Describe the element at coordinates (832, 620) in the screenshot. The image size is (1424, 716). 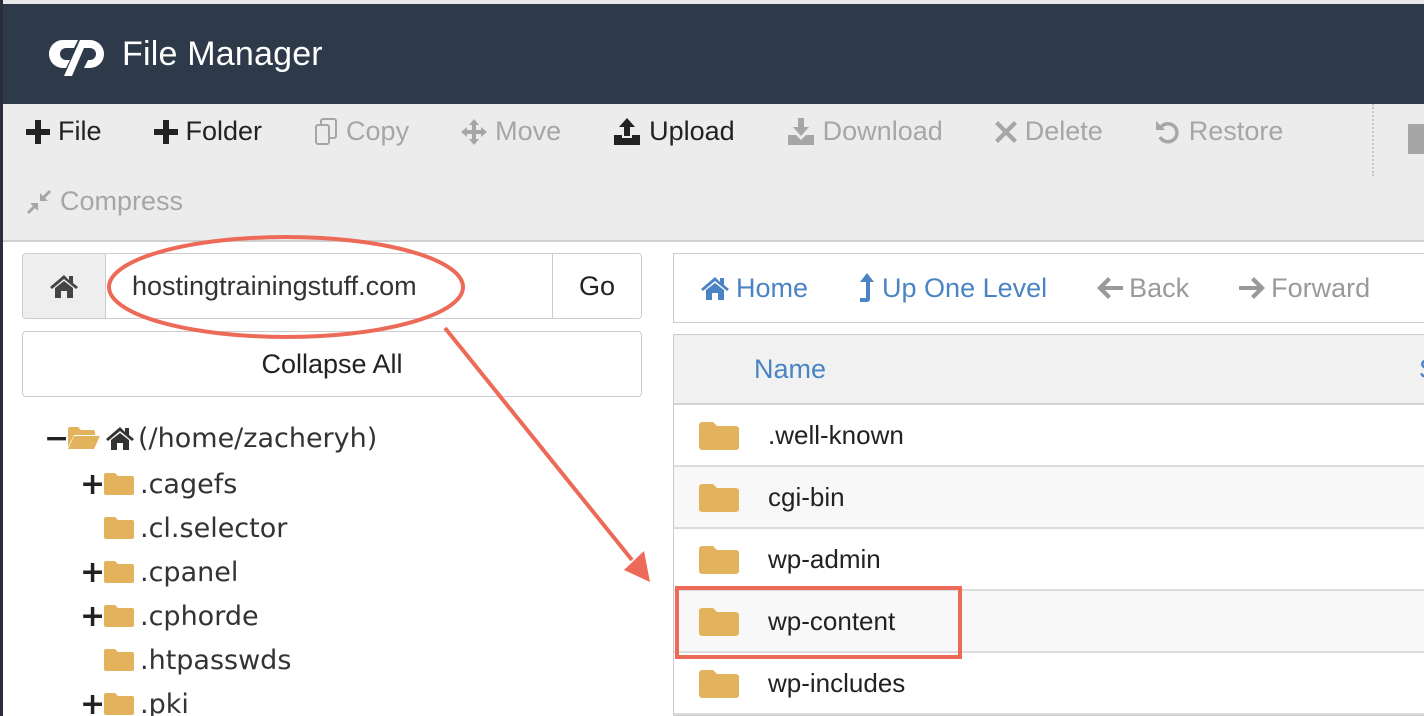
I see `file-name: wp-content` at that location.